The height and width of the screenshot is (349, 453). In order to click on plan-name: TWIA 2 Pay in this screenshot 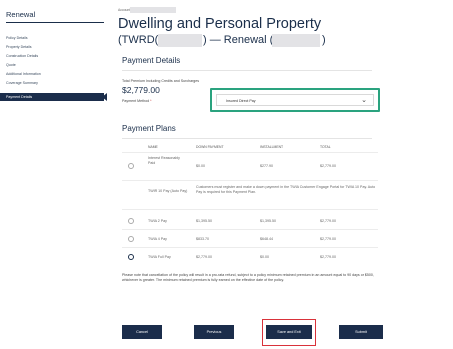, I will do `click(157, 221)`.